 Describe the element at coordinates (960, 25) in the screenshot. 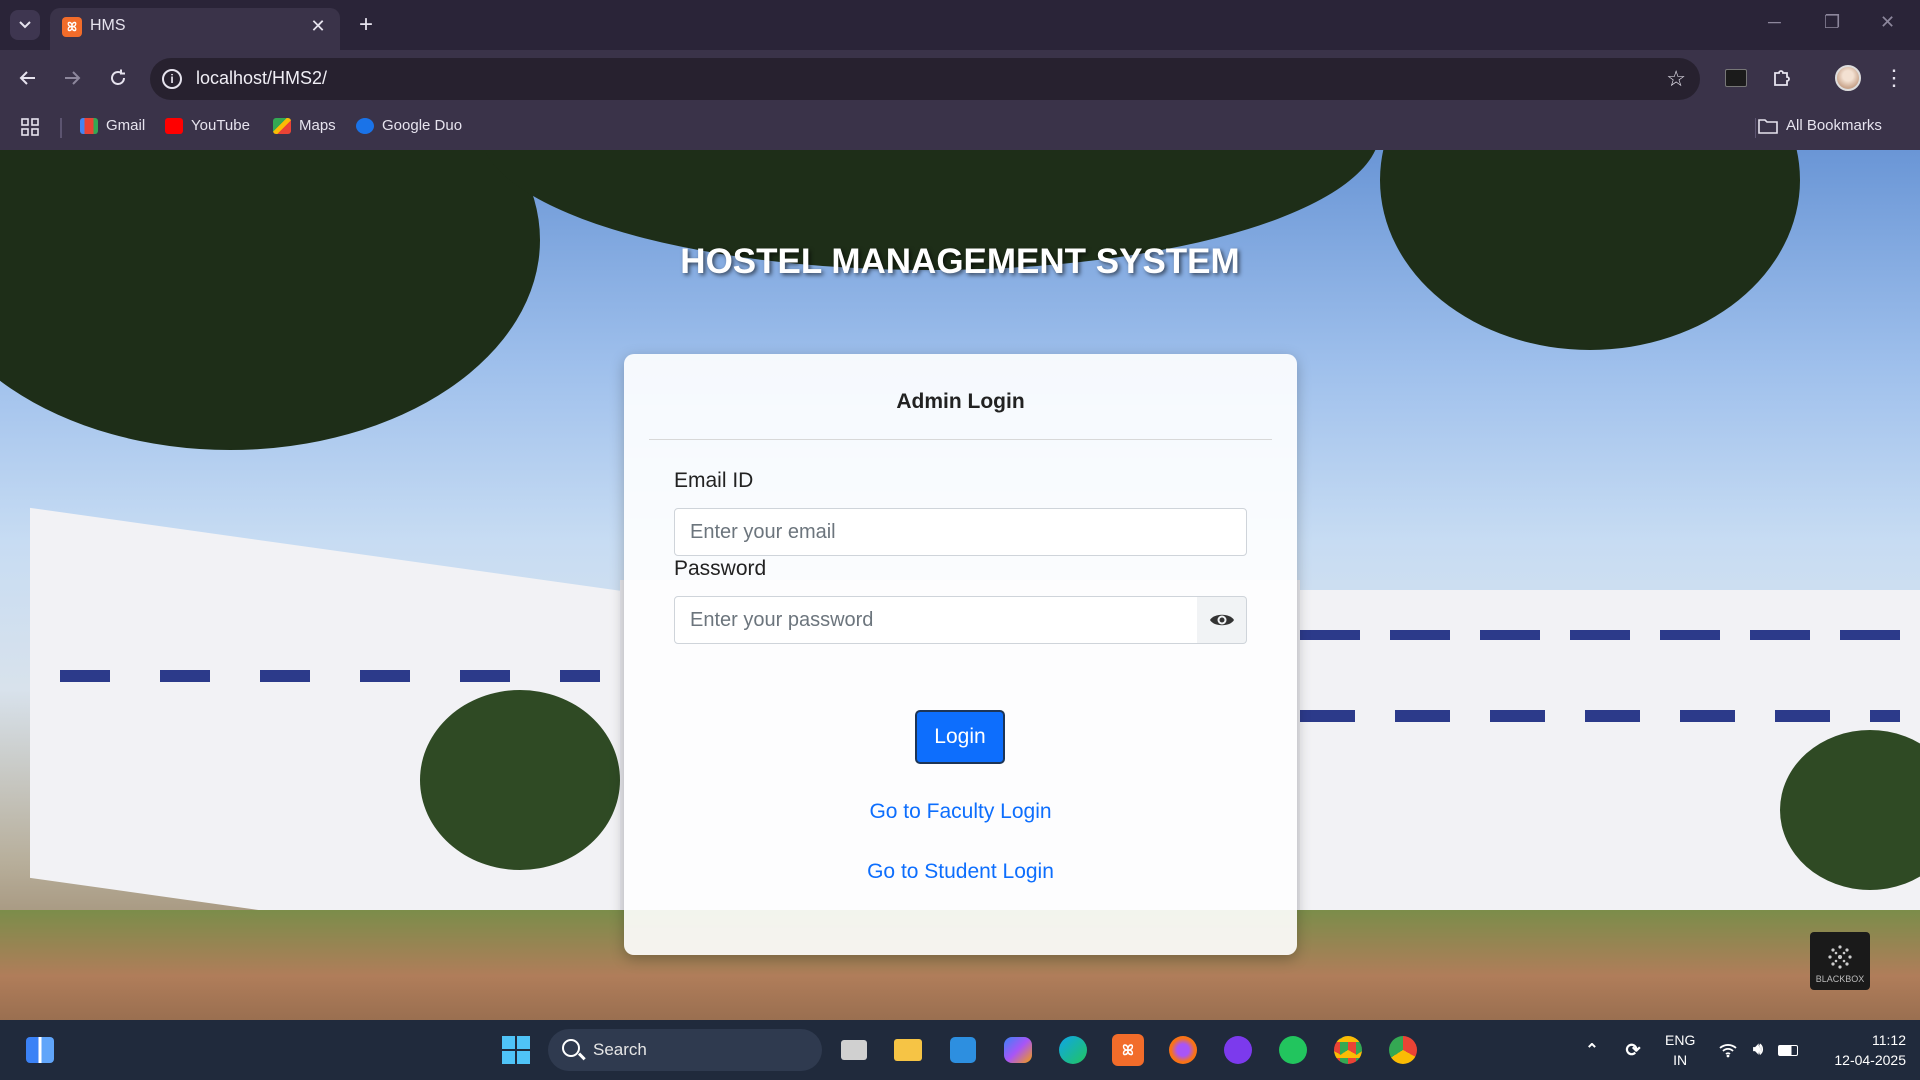

I see `browser-tab-bar: ꕤ HMS ✕ + ─ ❐ ✕` at that location.